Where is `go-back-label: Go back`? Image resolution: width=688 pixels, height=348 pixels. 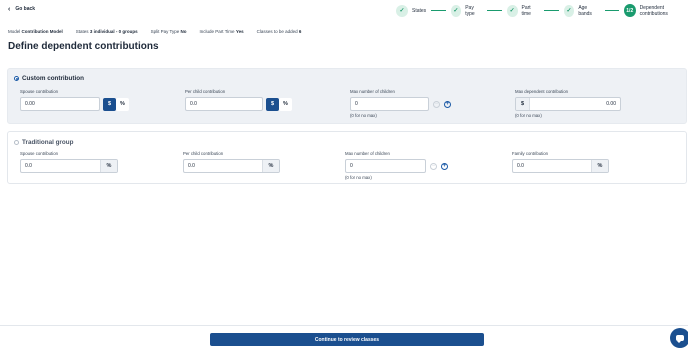
go-back-label: Go back is located at coordinates (25, 9).